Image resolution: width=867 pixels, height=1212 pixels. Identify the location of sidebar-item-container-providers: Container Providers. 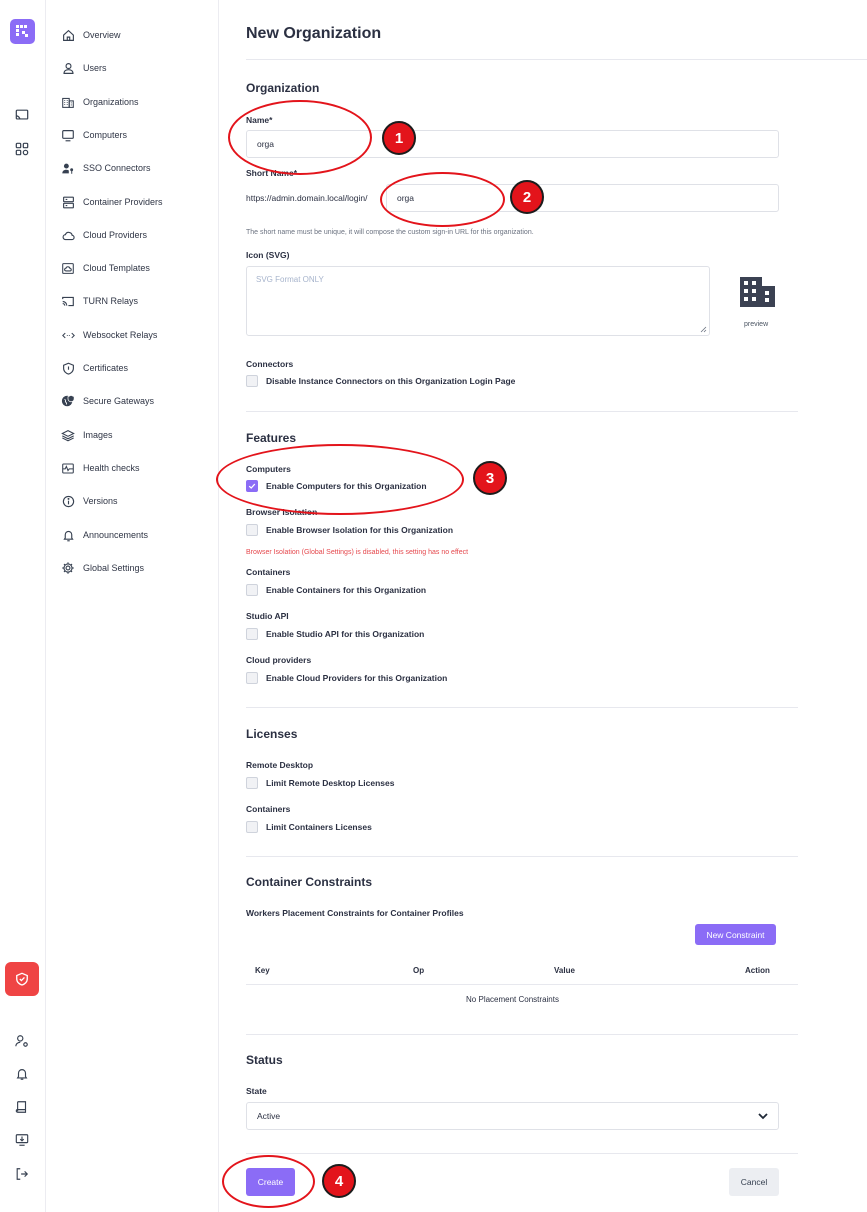
(111, 202).